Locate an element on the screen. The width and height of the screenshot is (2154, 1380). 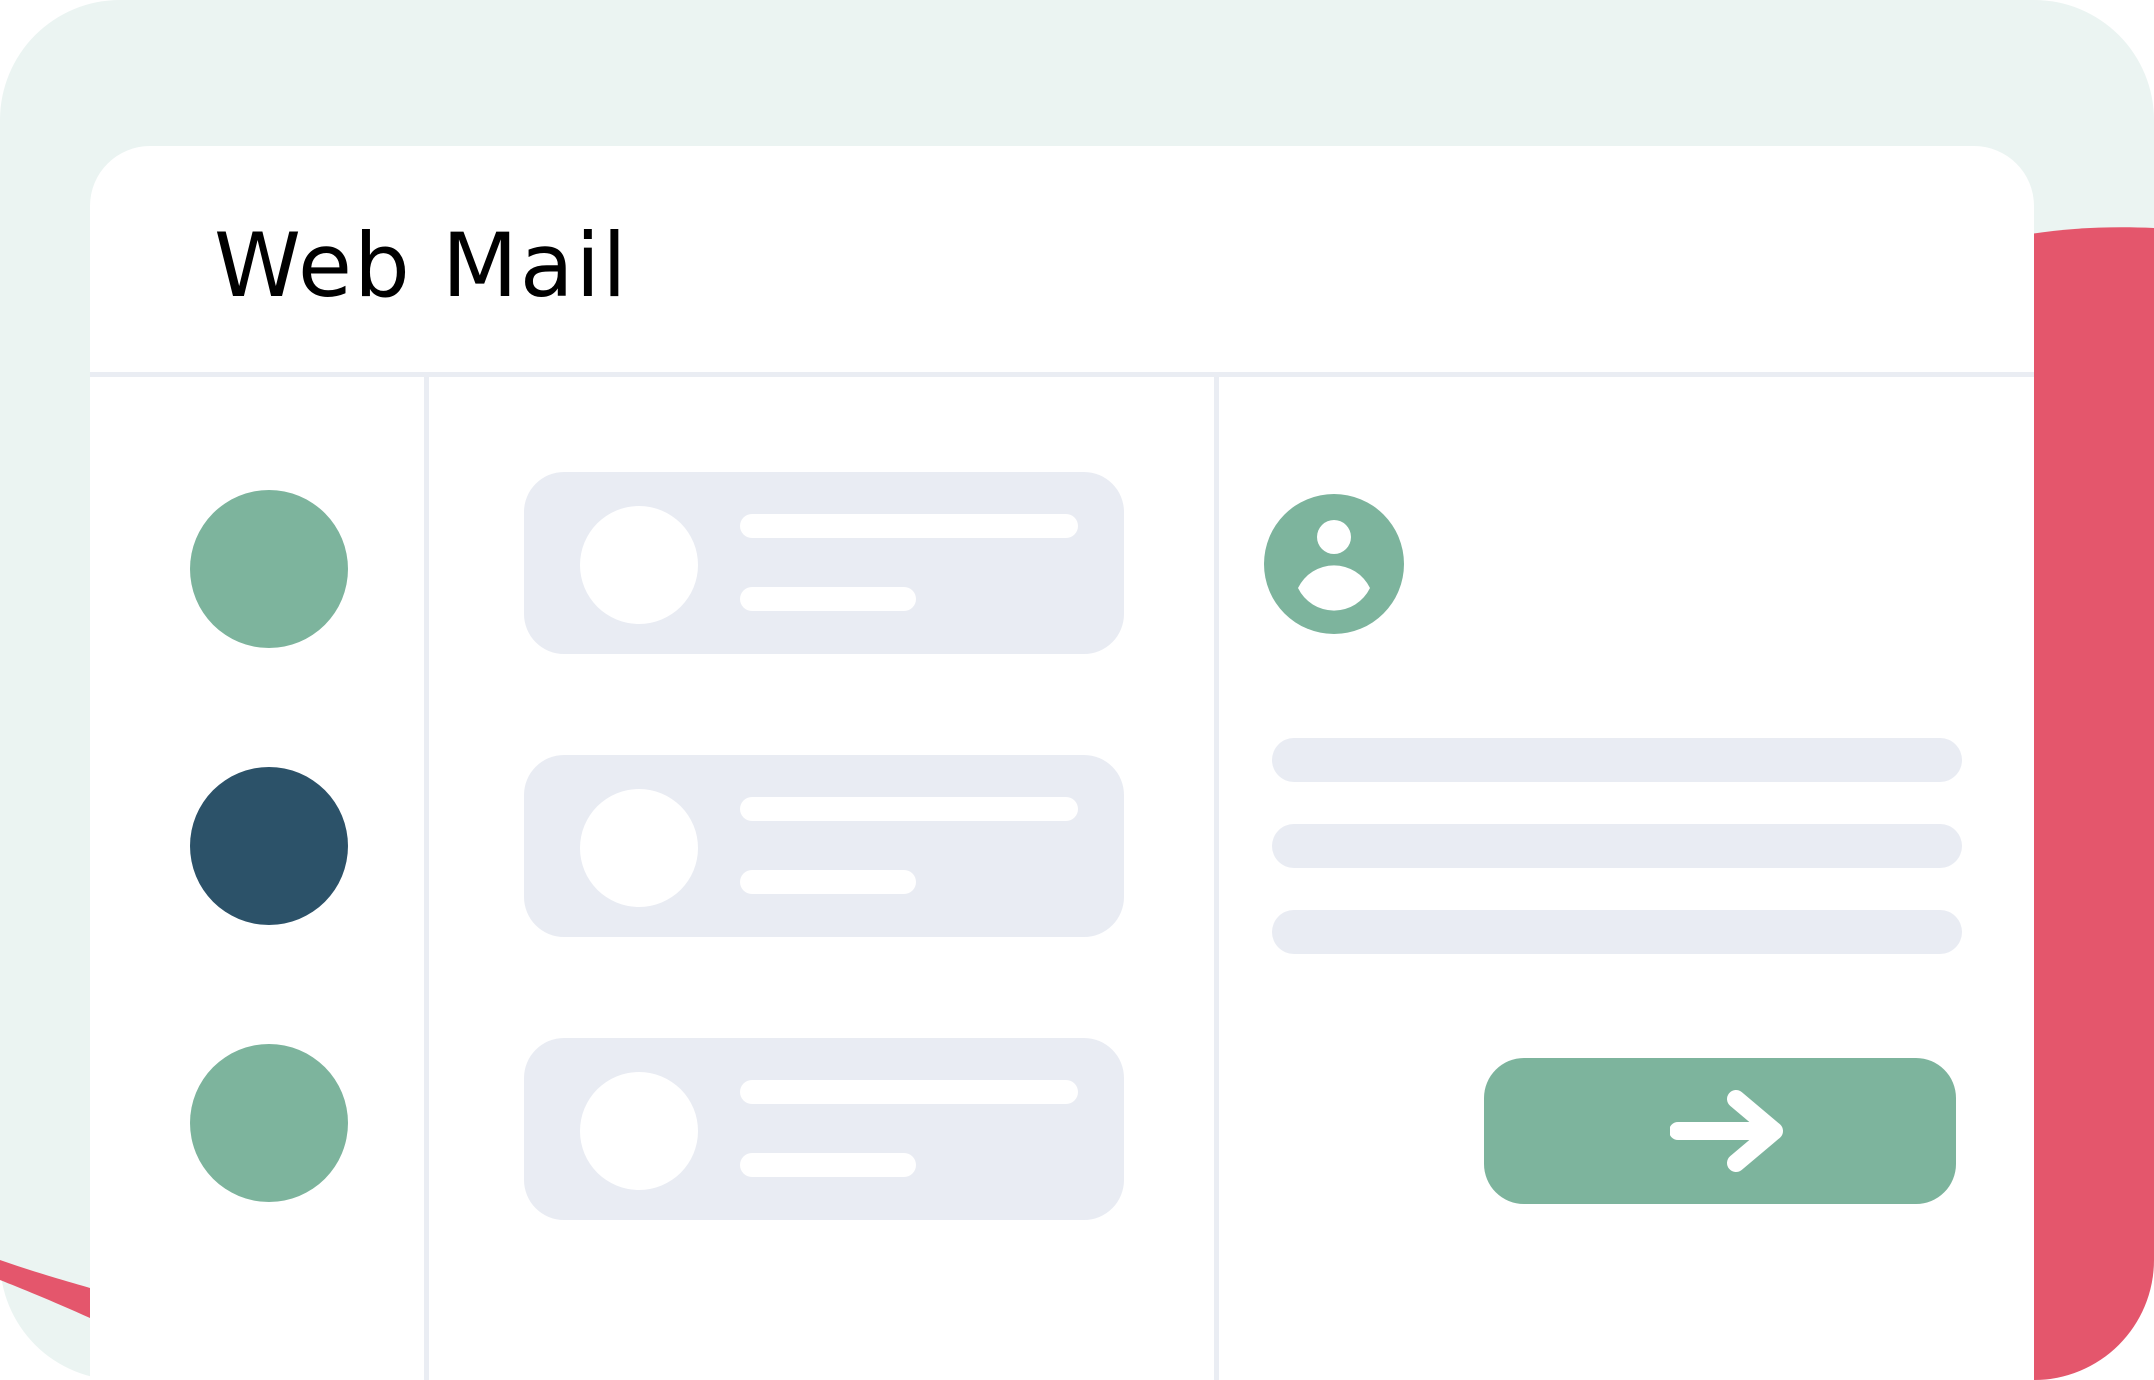
forward-button is located at coordinates (1720, 1131).